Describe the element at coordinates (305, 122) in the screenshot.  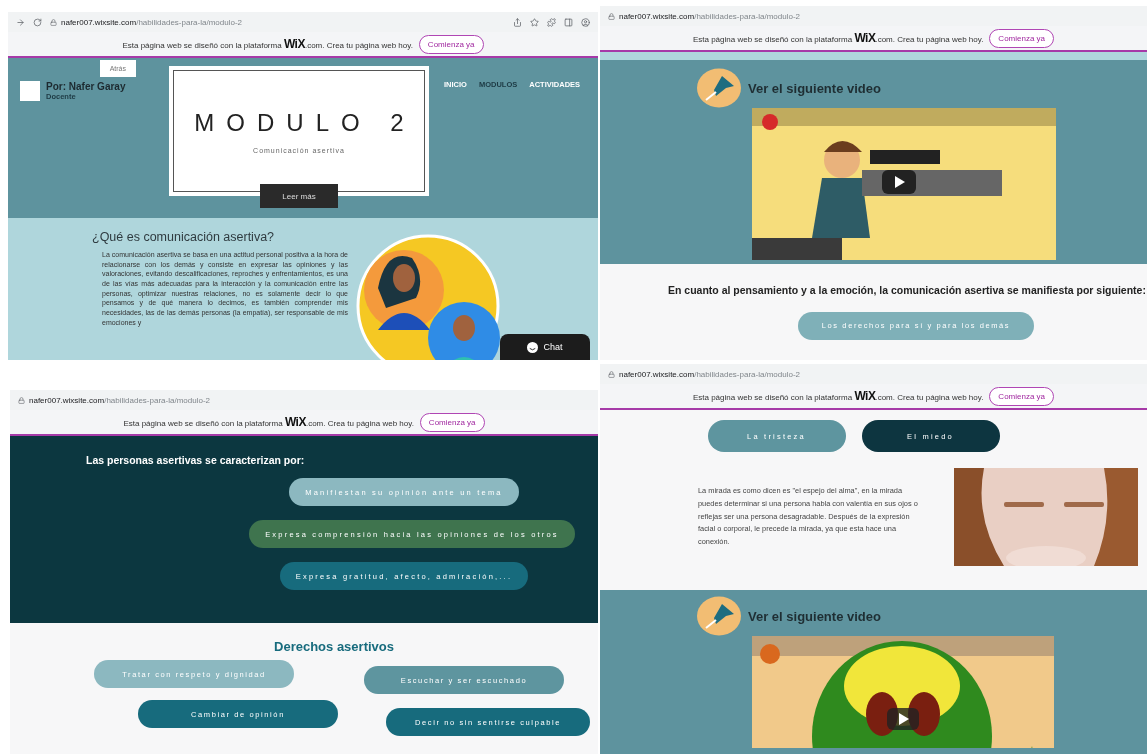
I see `module-title: MODULO 2` at that location.